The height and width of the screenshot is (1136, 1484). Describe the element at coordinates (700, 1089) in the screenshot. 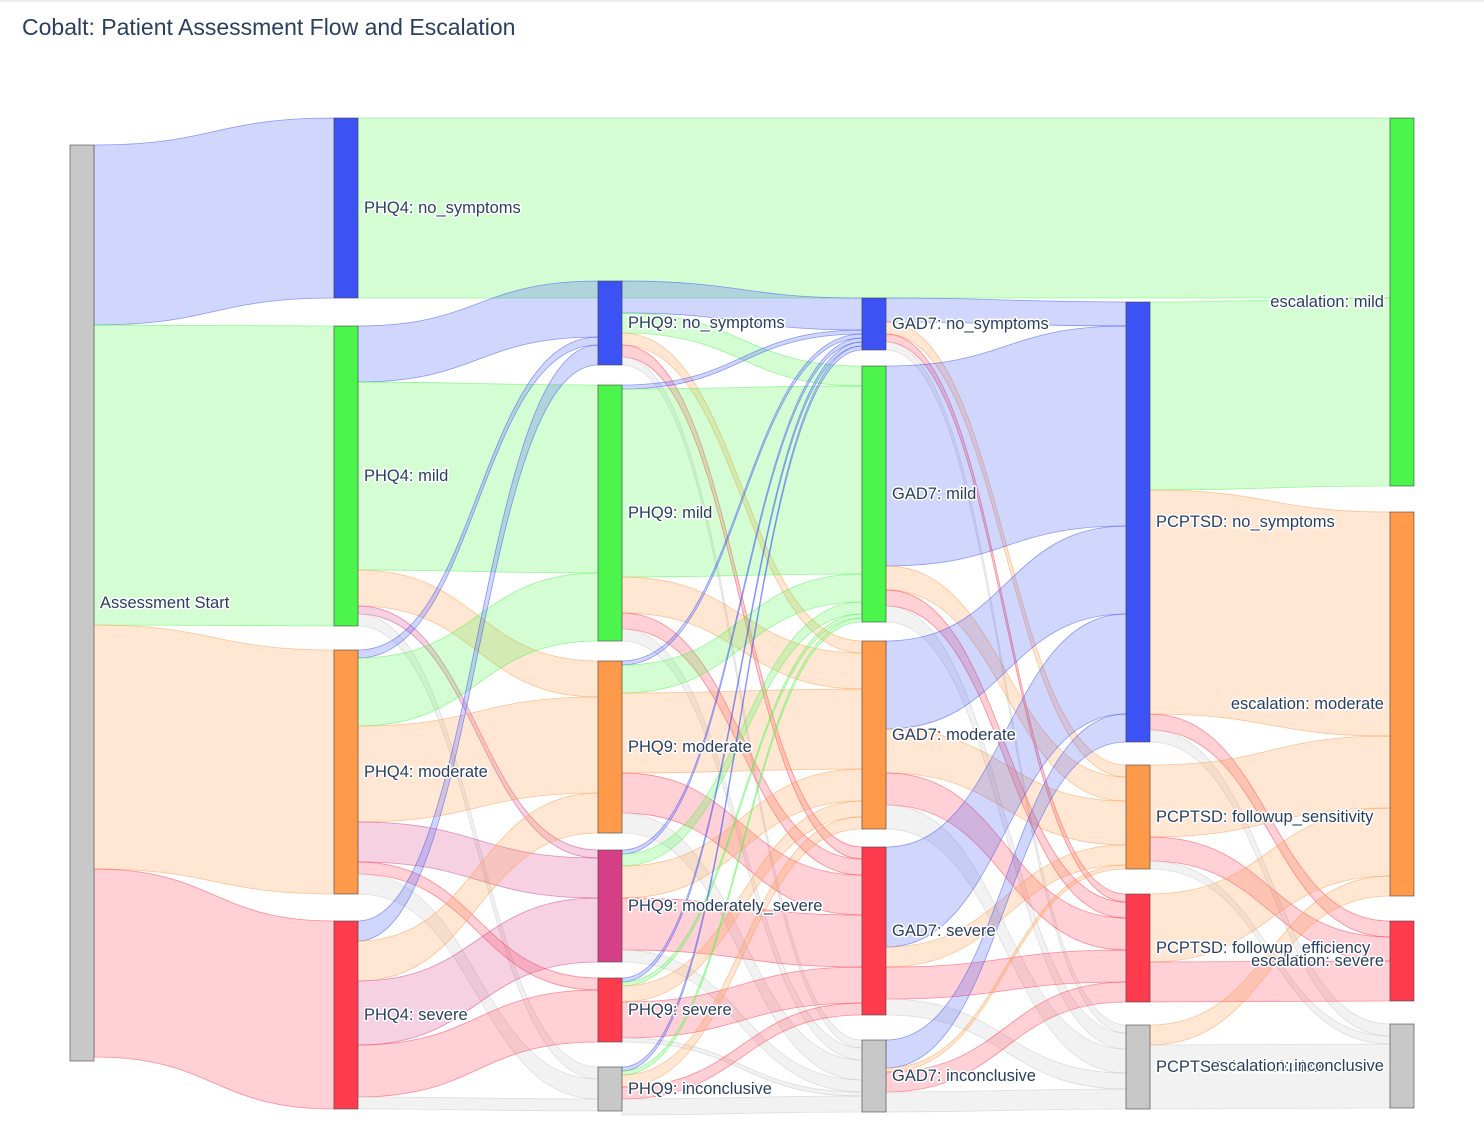

I see `sankey-node-label-phq9_inc: PHQ9: inconclusive` at that location.